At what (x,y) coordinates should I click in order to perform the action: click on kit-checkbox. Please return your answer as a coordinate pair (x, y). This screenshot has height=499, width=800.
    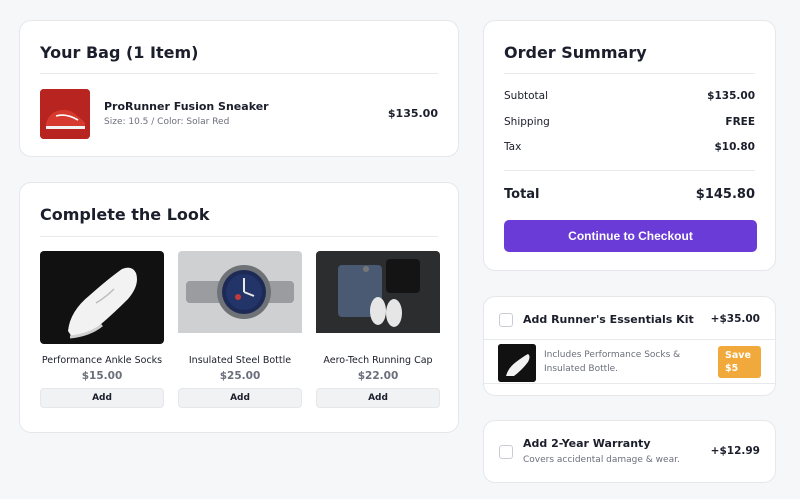
    Looking at the image, I should click on (506, 320).